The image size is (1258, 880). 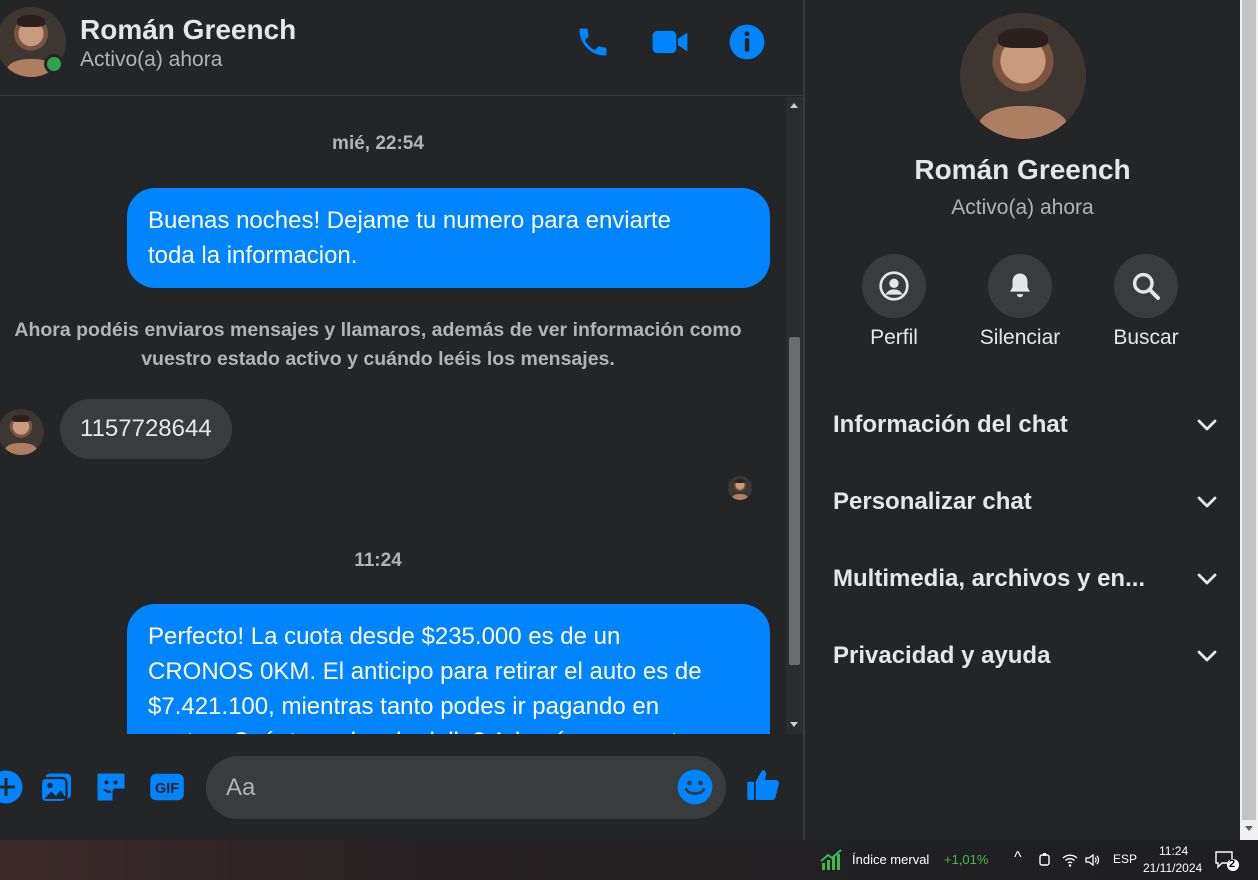 I want to click on gallery-icon, so click(x=56, y=787).